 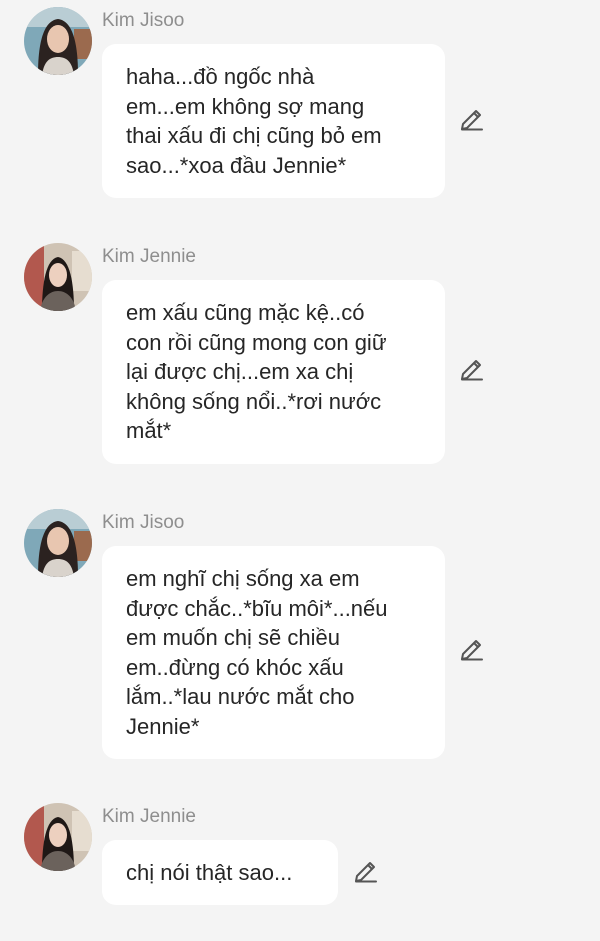 I want to click on message-line: em...em không sợ mang, so click(x=245, y=106).